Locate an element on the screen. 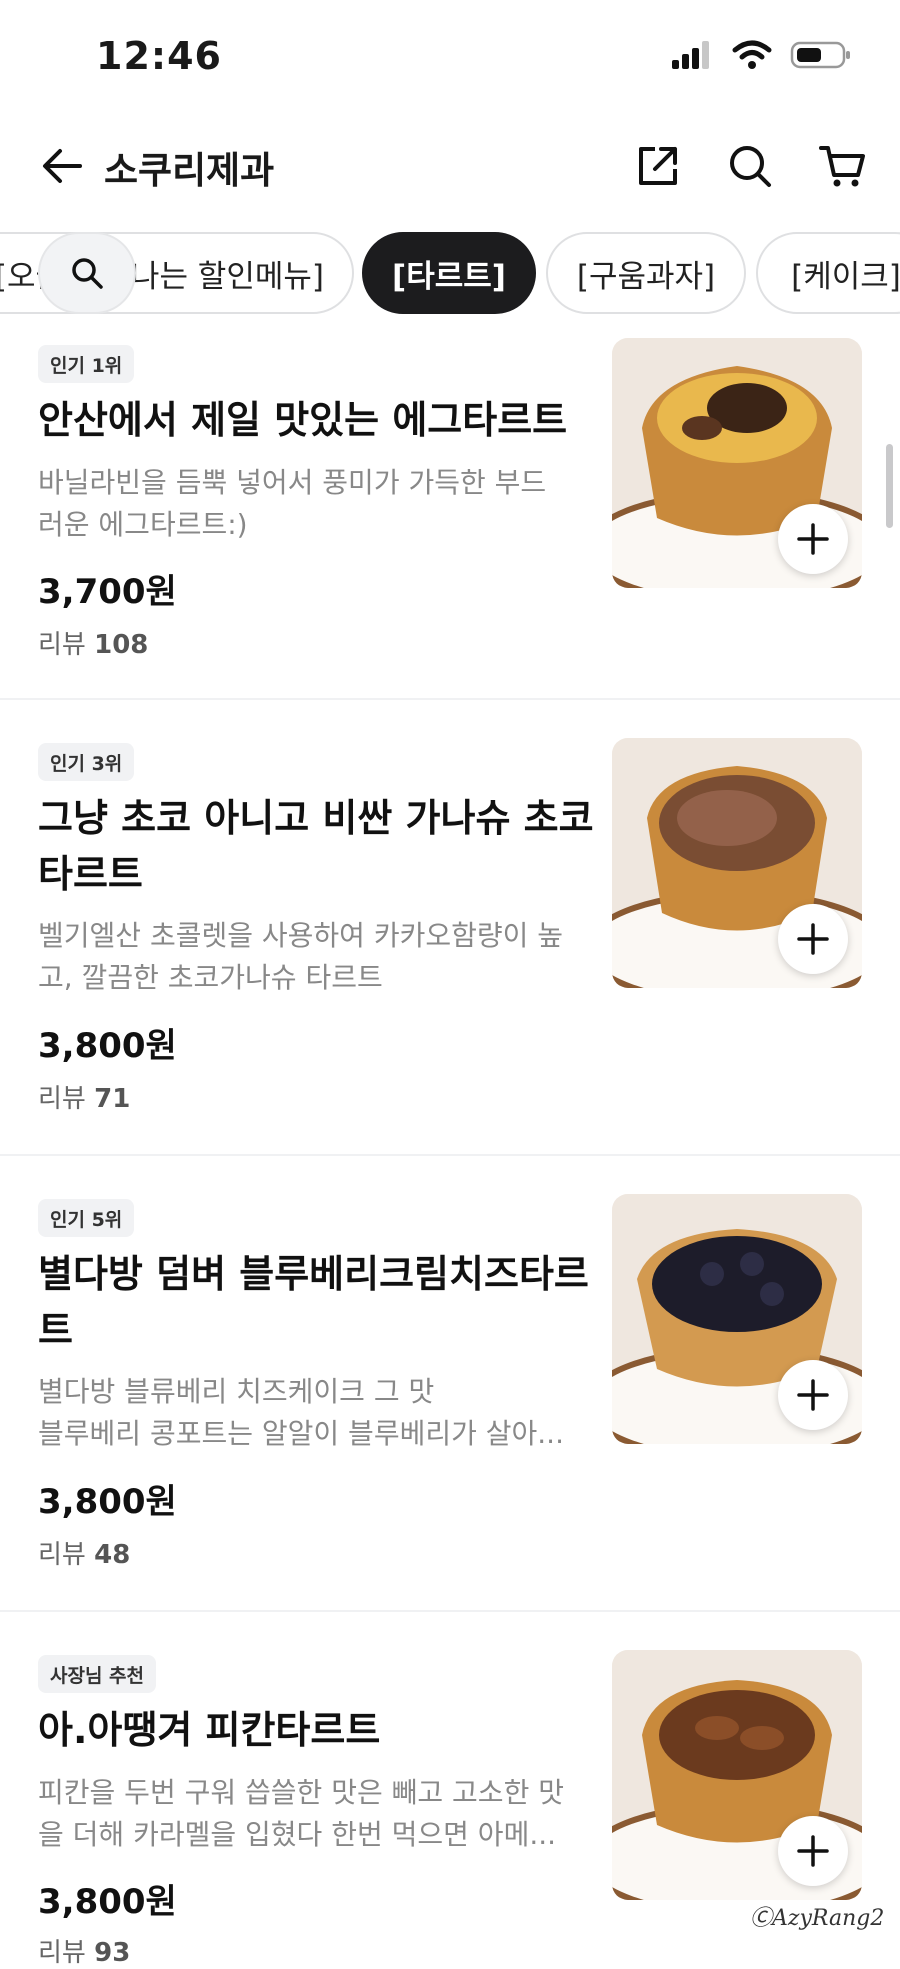 The width and height of the screenshot is (900, 1969). review-count: 리뷰 71 is located at coordinates (84, 1096).